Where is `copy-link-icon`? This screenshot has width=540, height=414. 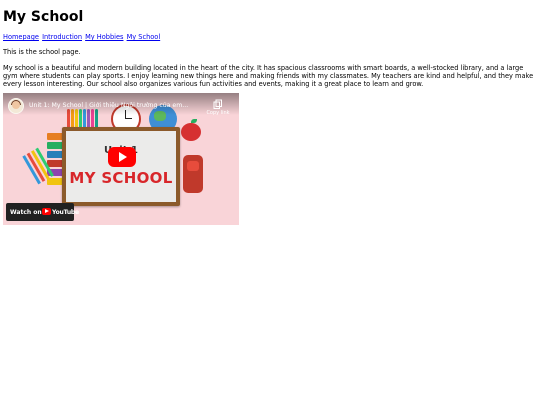 copy-link-icon is located at coordinates (217, 104).